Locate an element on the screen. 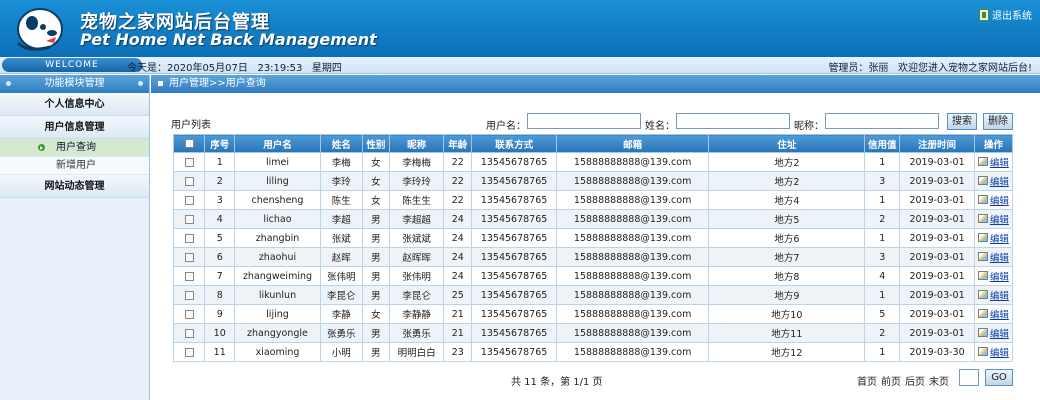 The width and height of the screenshot is (1040, 400). sidebar-item-add-user: 新增用户 is located at coordinates (74, 166).